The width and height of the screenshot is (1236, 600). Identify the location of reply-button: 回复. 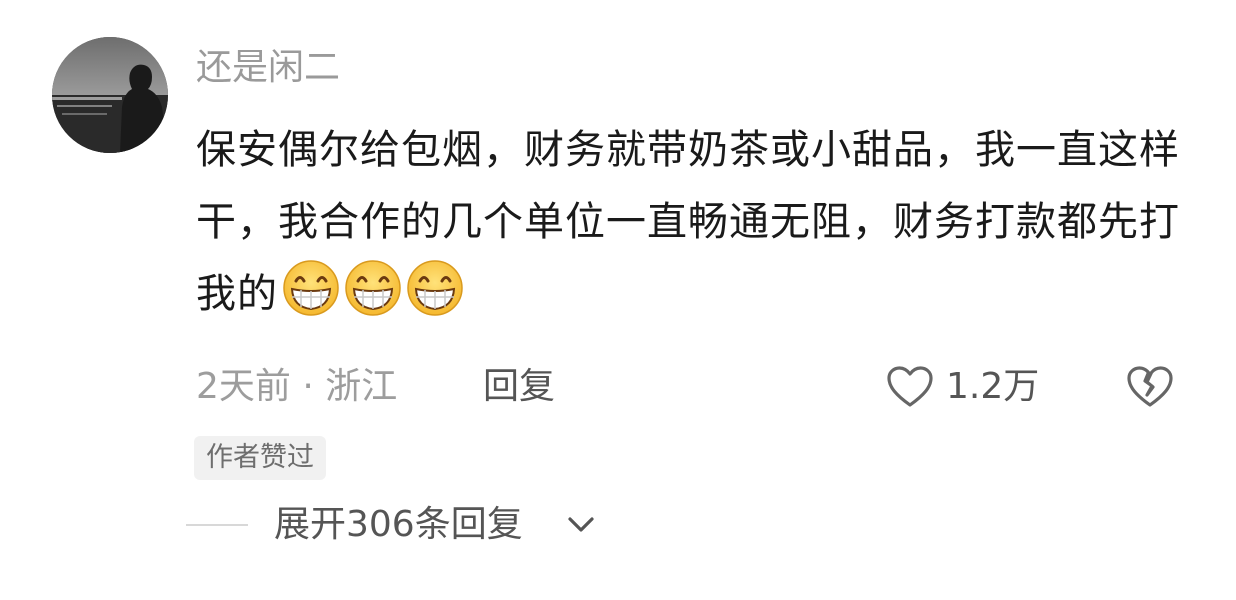
(519, 387).